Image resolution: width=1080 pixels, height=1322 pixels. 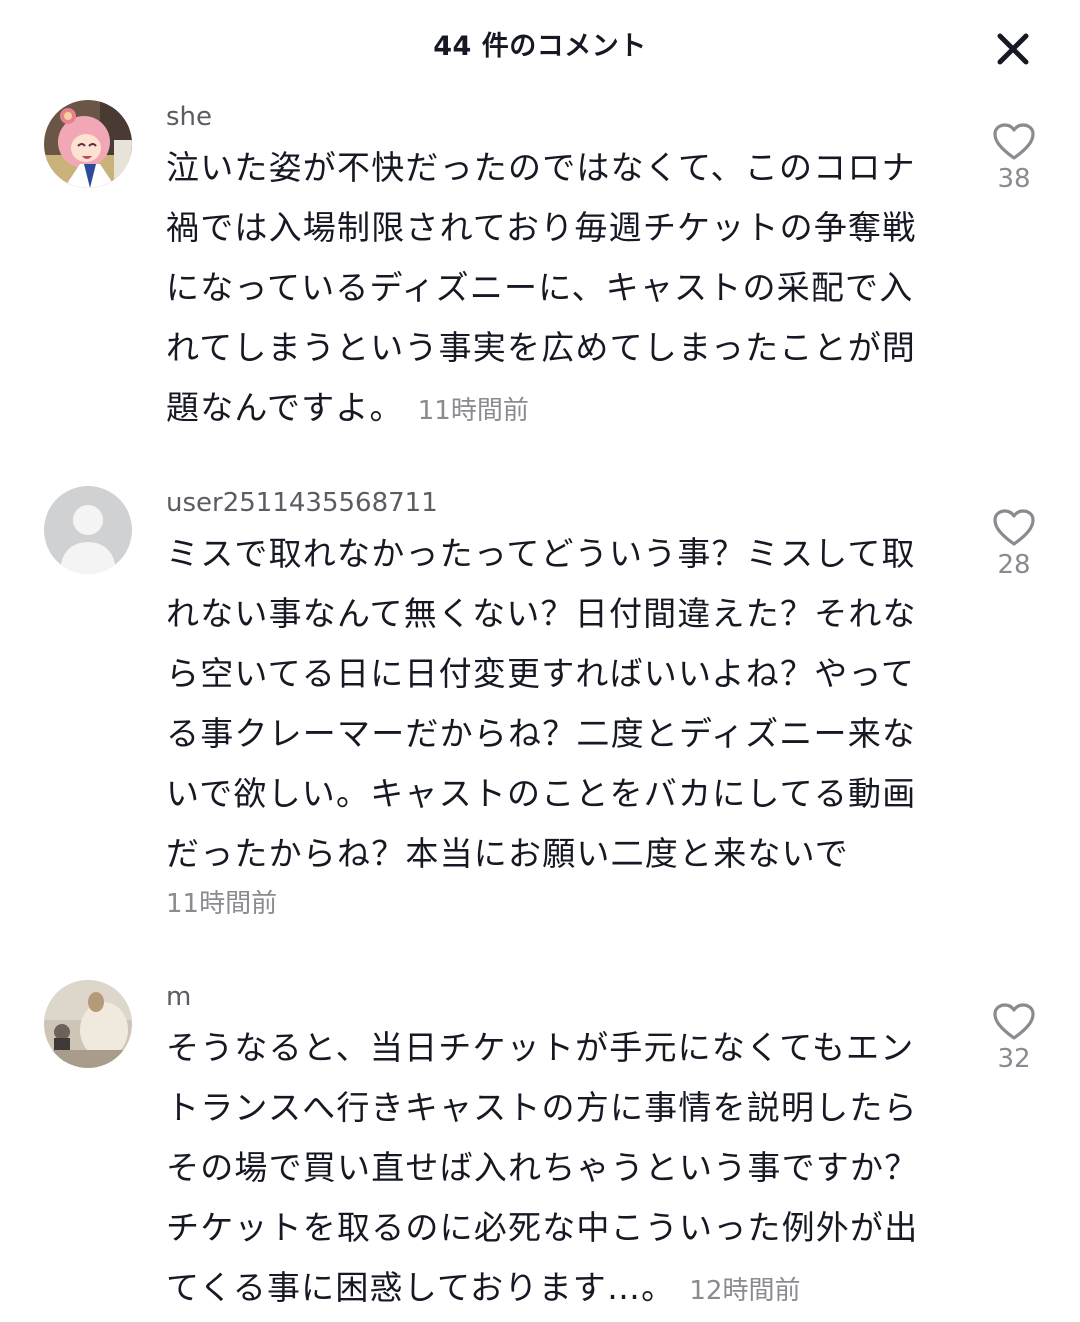 I want to click on close-icon, so click(x=1013, y=49).